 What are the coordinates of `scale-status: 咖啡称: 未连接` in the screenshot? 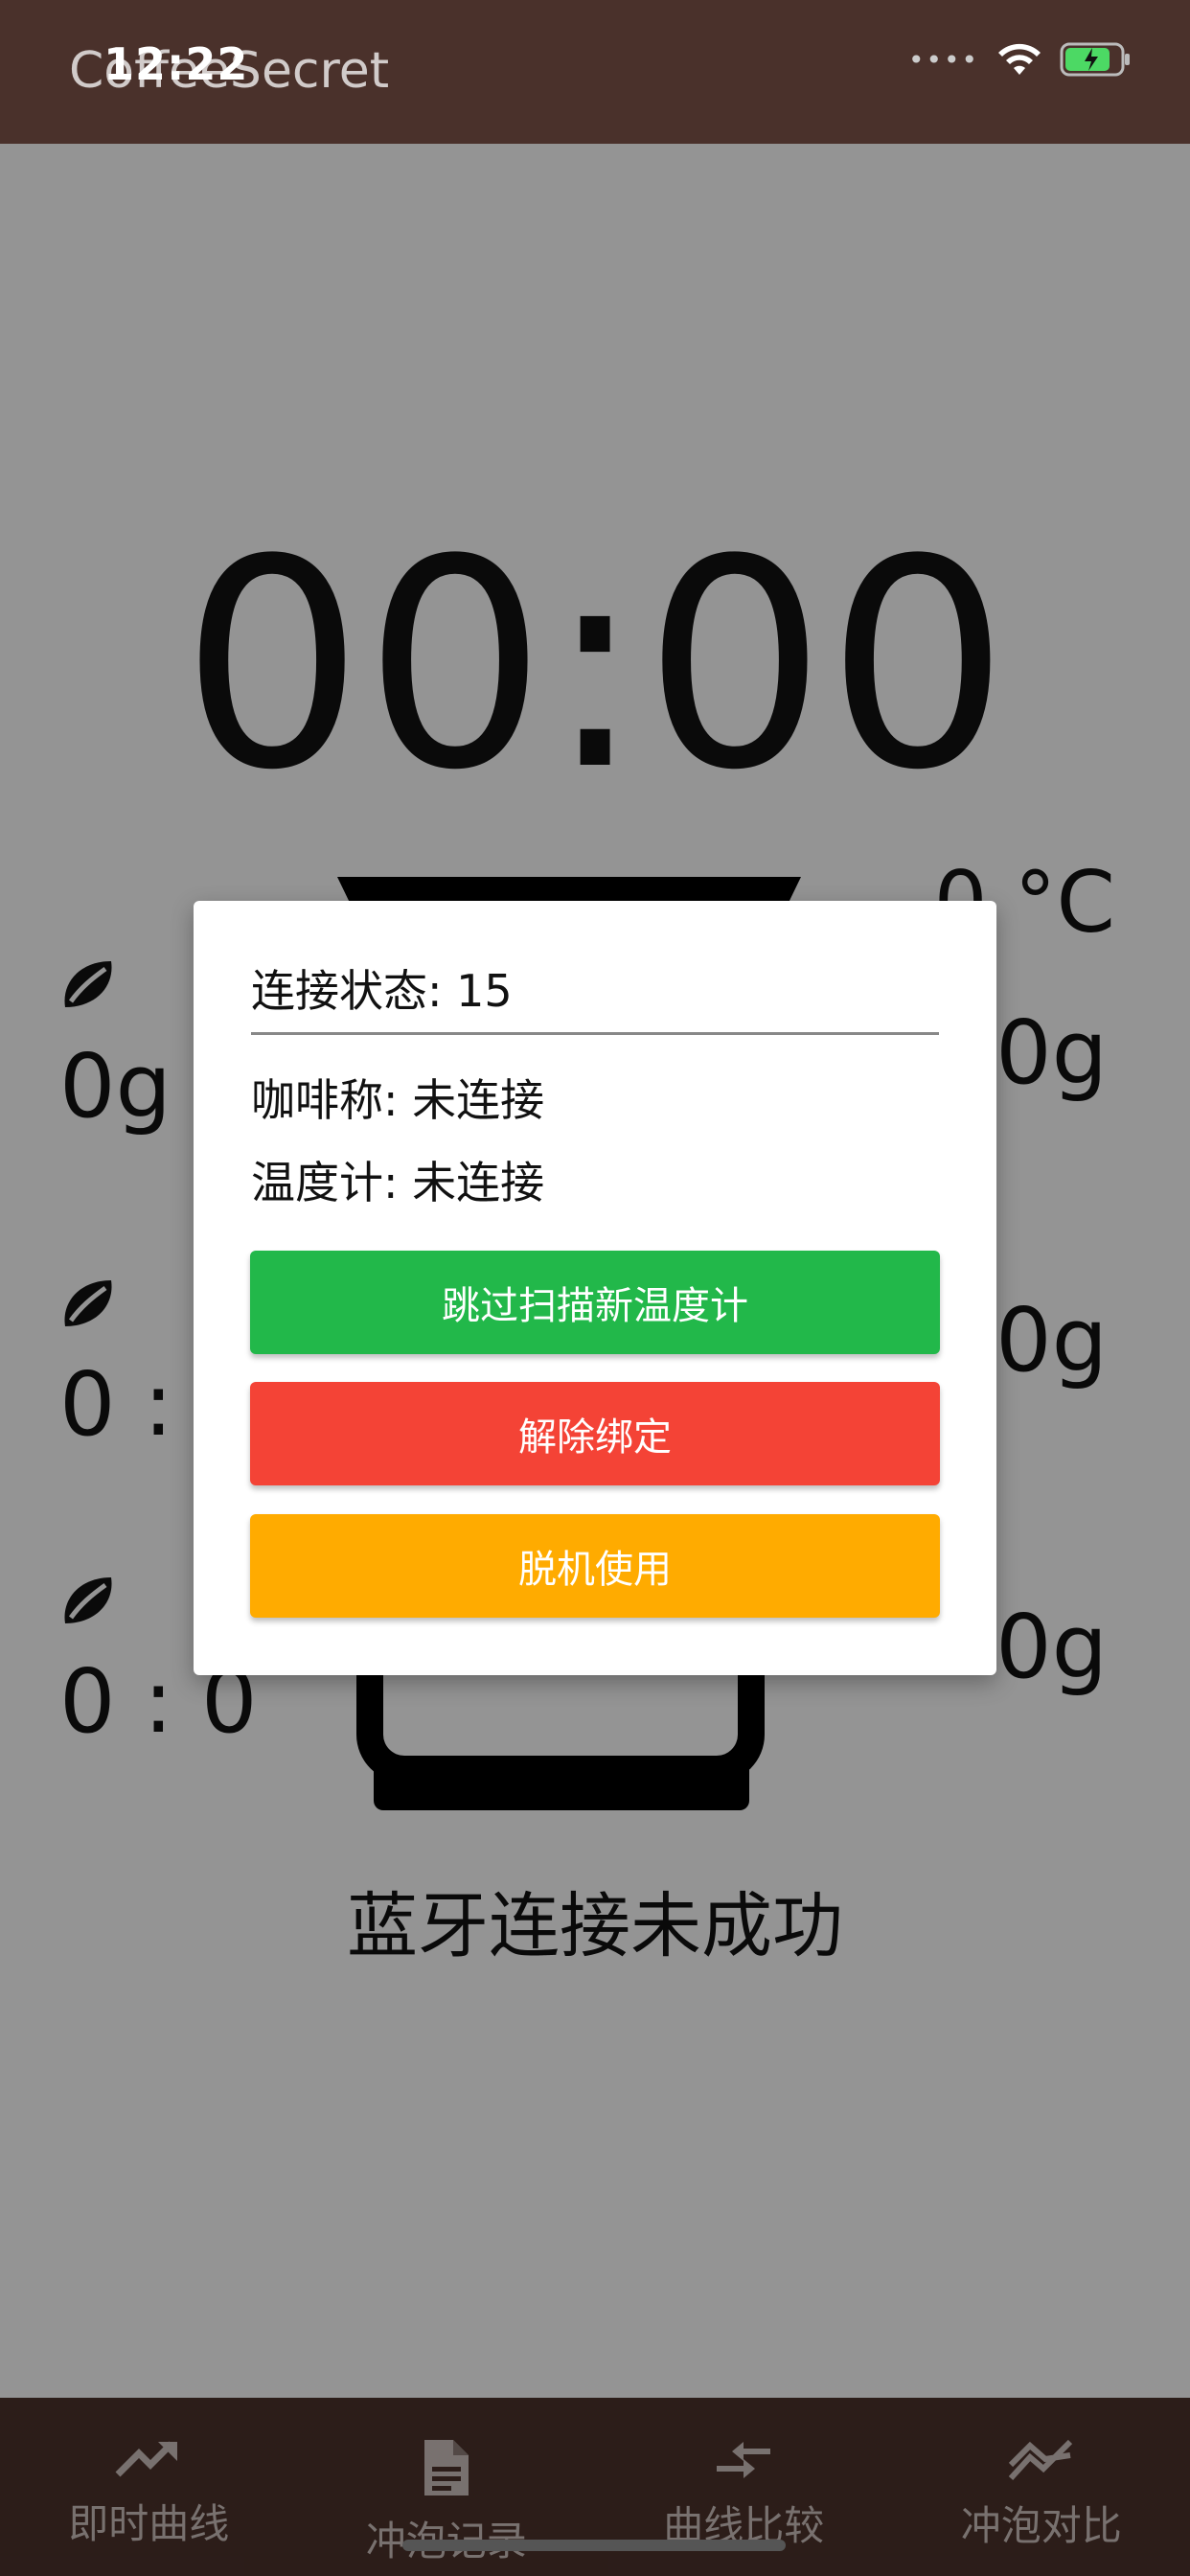 It's located at (398, 1100).